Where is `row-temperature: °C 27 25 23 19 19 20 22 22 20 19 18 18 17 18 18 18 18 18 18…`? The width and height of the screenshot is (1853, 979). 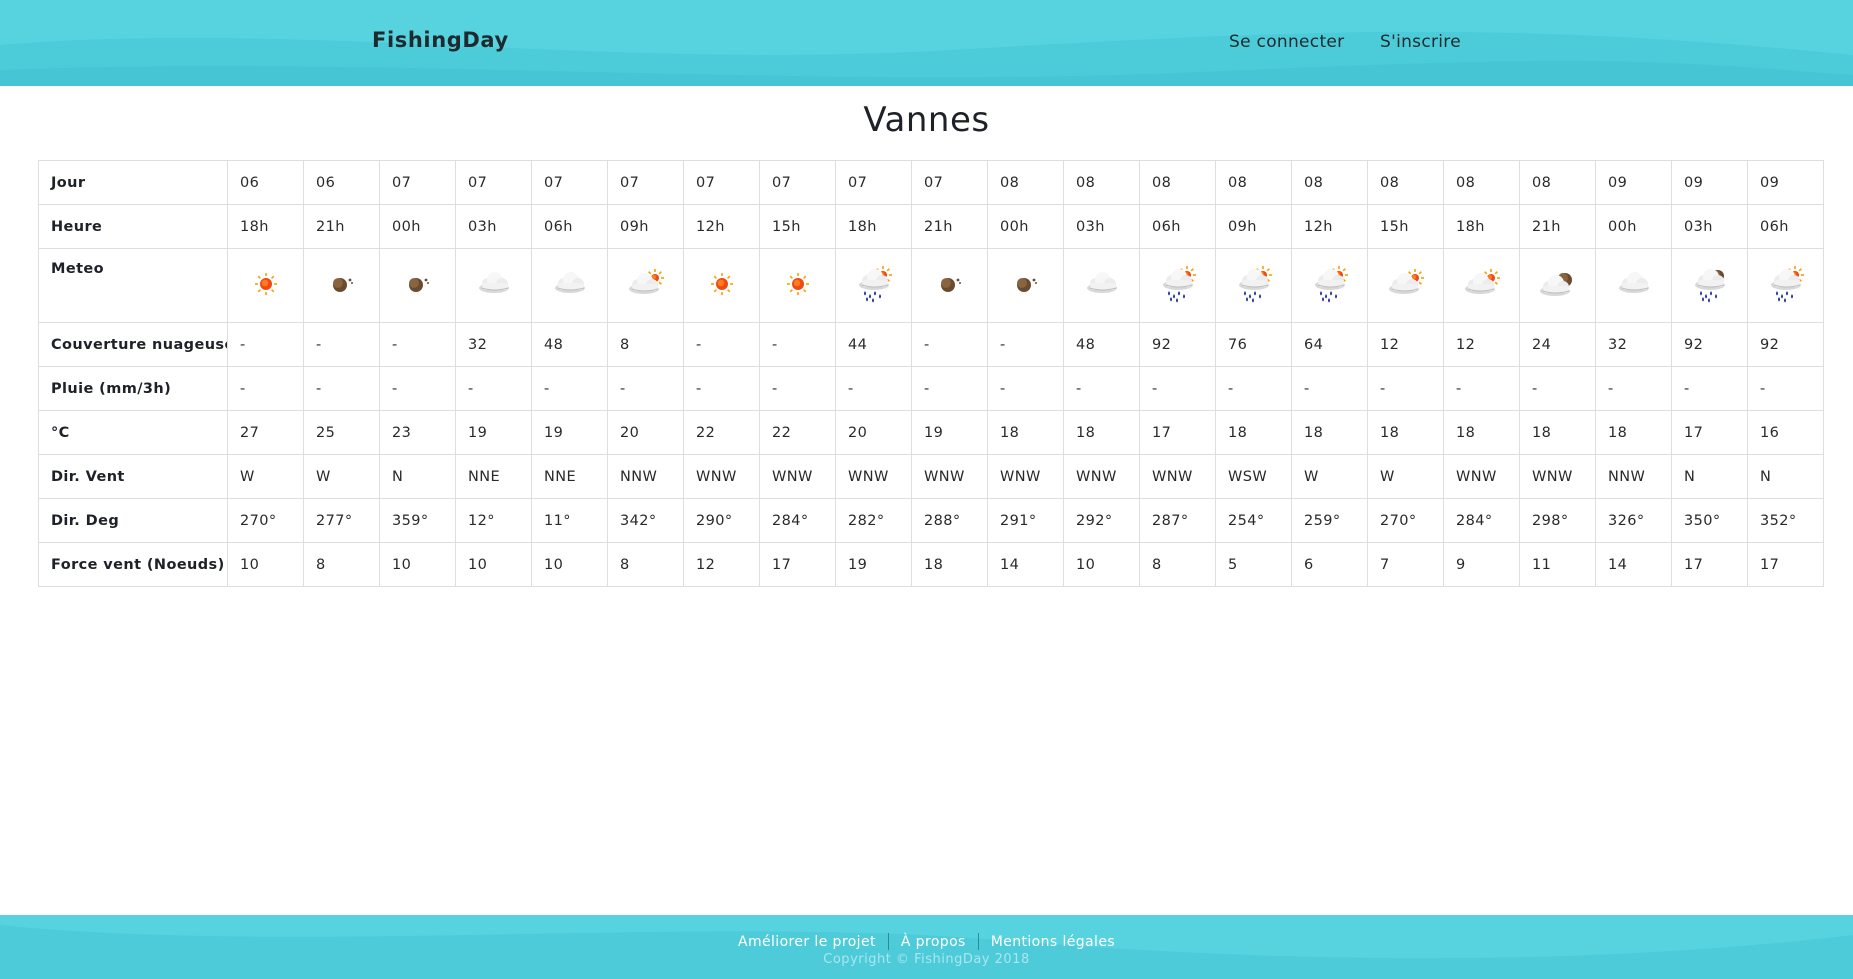
row-temperature: °C 27 25 23 19 19 20 22 22 20 19 18 18 17 18 18 18 18 18 18… is located at coordinates (931, 432).